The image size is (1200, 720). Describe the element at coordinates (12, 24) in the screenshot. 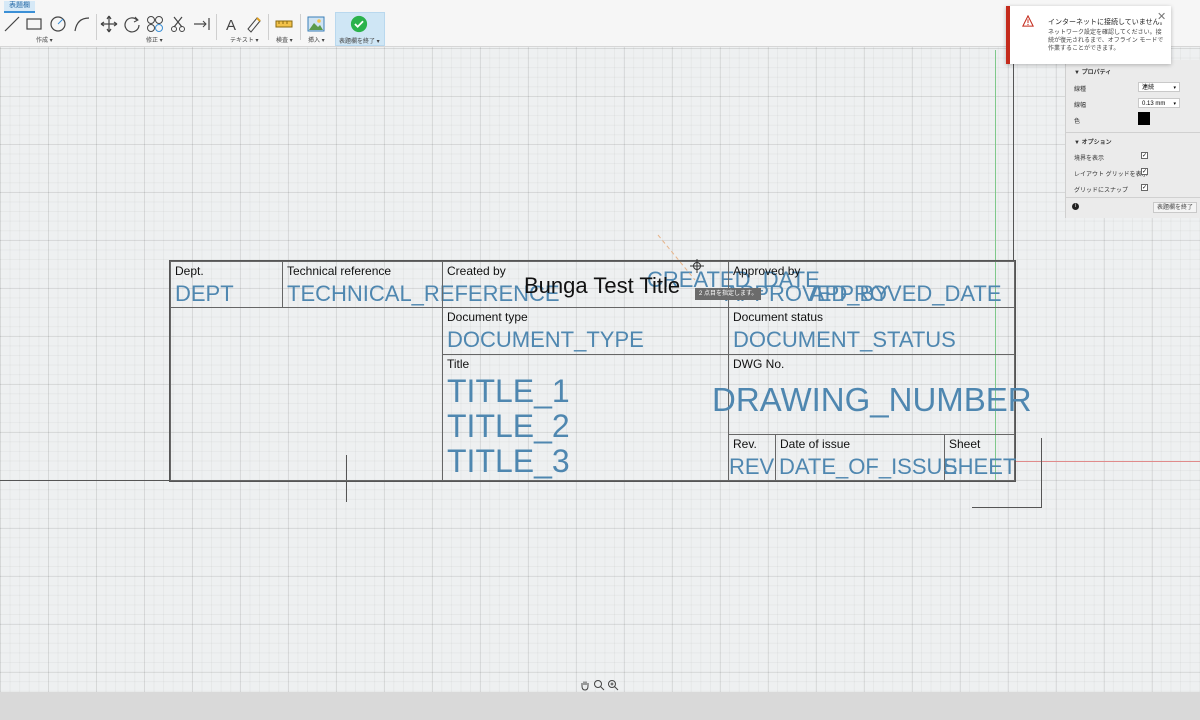

I see `line-tool-icon` at that location.